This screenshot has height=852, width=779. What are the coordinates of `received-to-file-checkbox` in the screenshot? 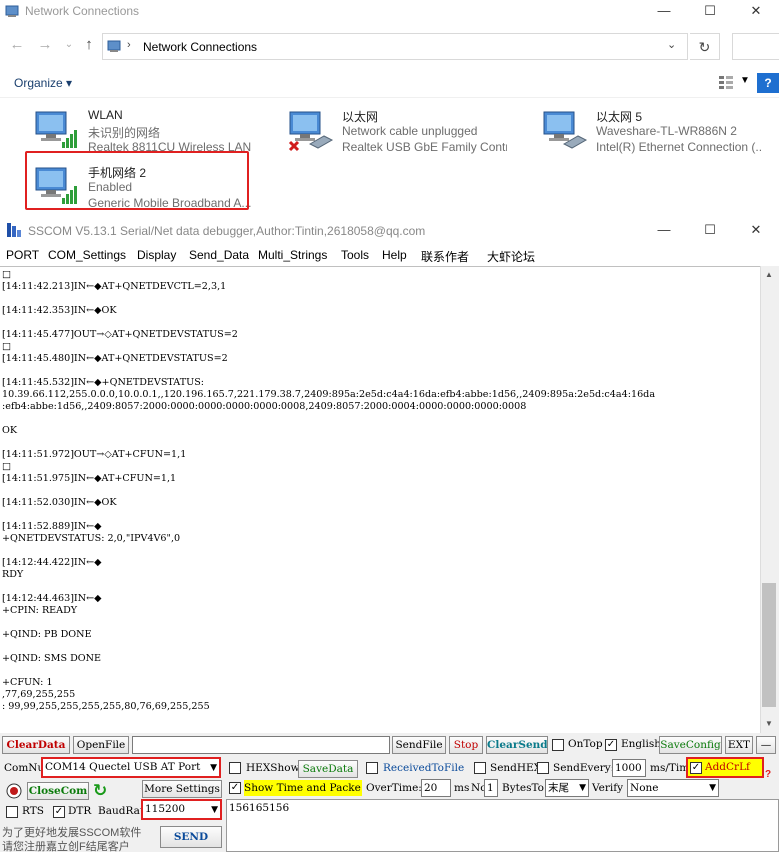 It's located at (372, 768).